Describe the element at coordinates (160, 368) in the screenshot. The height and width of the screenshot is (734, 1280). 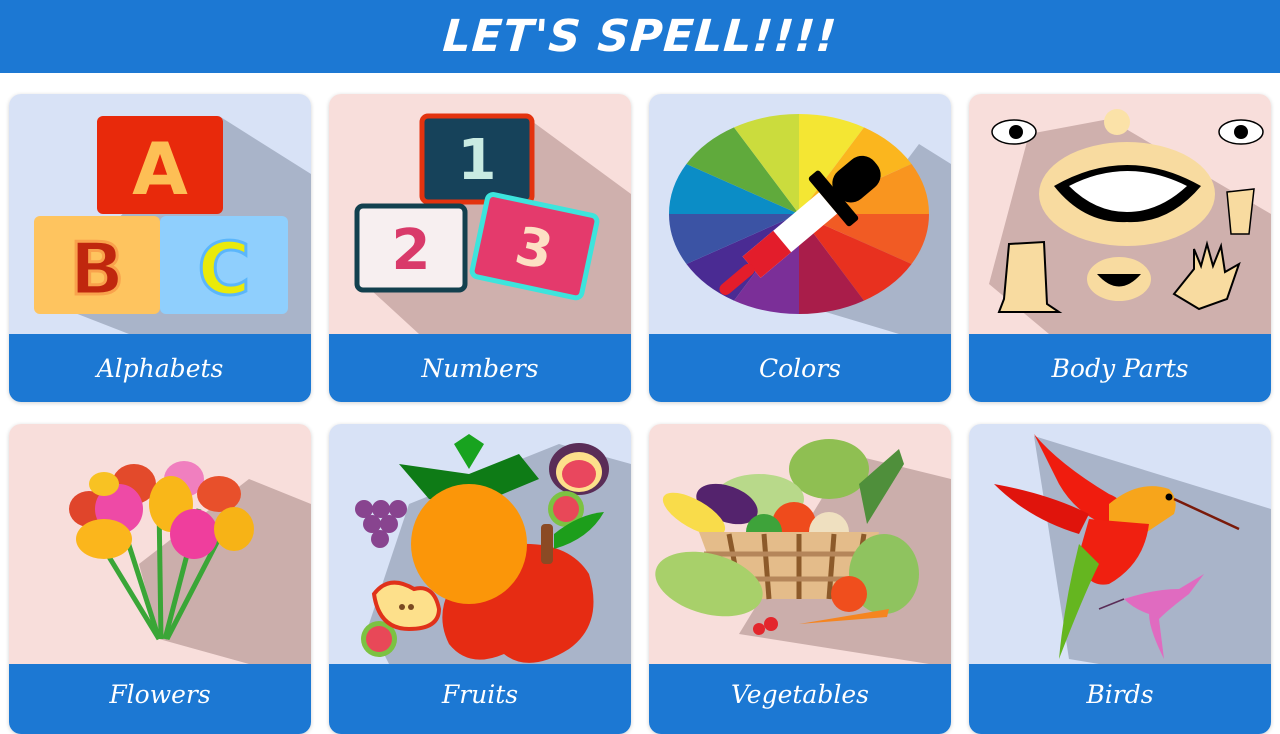
I see `category-label: Alphabets` at that location.